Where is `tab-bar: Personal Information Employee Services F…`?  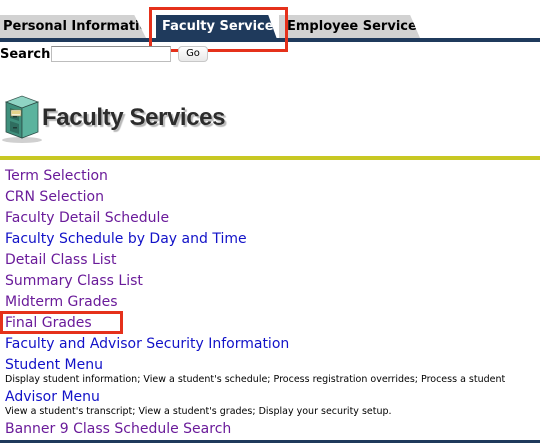
tab-bar: Personal Information Employee Services F… is located at coordinates (270, 22).